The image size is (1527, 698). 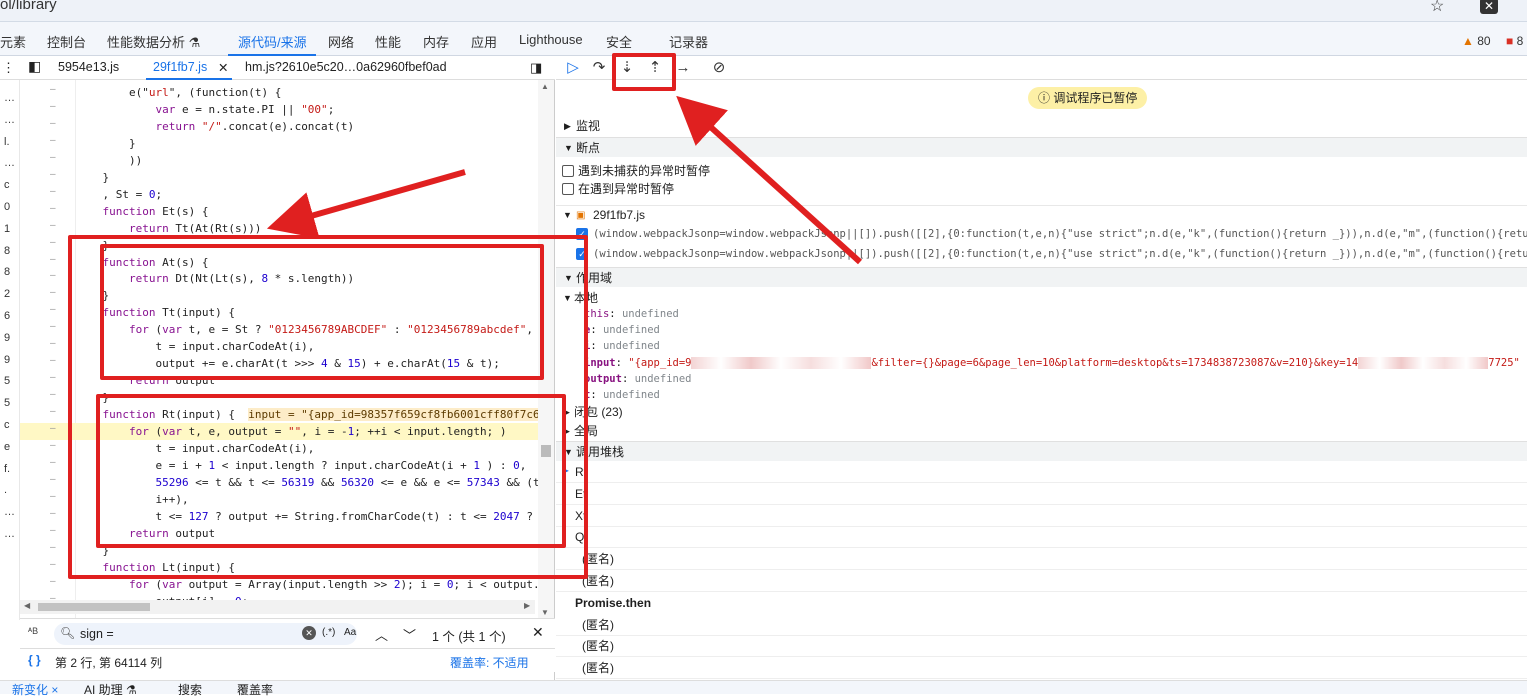 I want to click on annotation-arrows, so click(x=564, y=180).